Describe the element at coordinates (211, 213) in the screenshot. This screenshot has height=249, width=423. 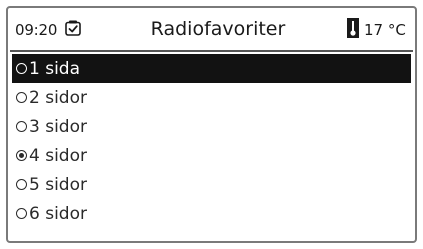
I see `list-item-page-6: 6 sidor` at that location.